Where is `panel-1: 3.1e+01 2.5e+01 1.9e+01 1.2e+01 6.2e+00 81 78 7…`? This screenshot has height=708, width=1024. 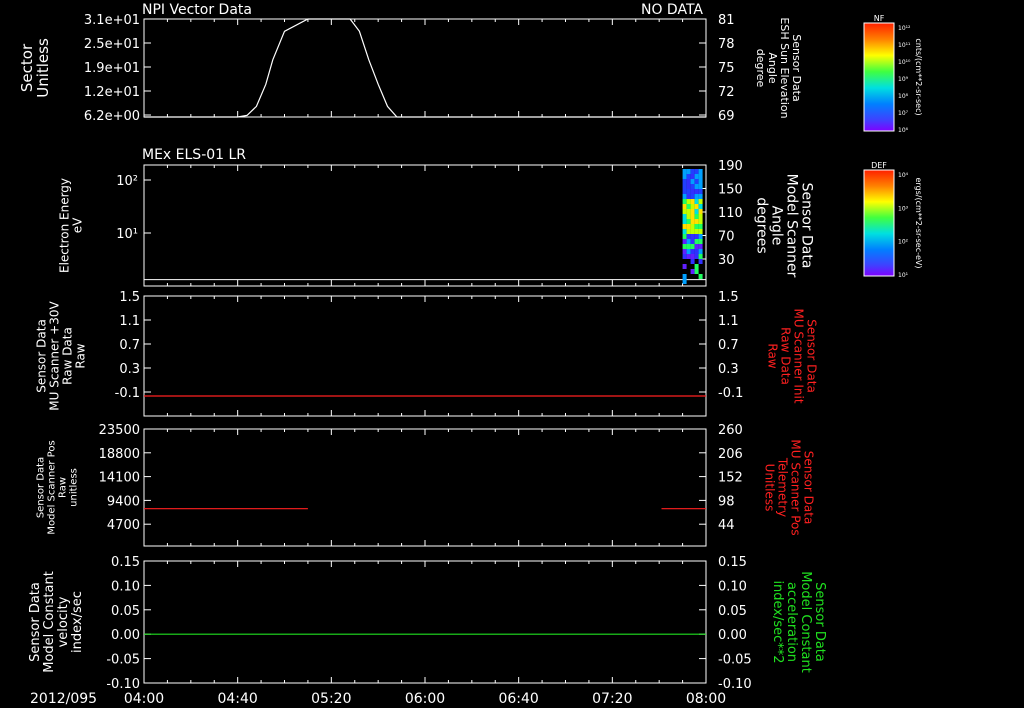 panel-1: 3.1e+01 2.5e+01 1.9e+01 1.2e+01 6.2e+00 81 78 7… is located at coordinates (410, 68).